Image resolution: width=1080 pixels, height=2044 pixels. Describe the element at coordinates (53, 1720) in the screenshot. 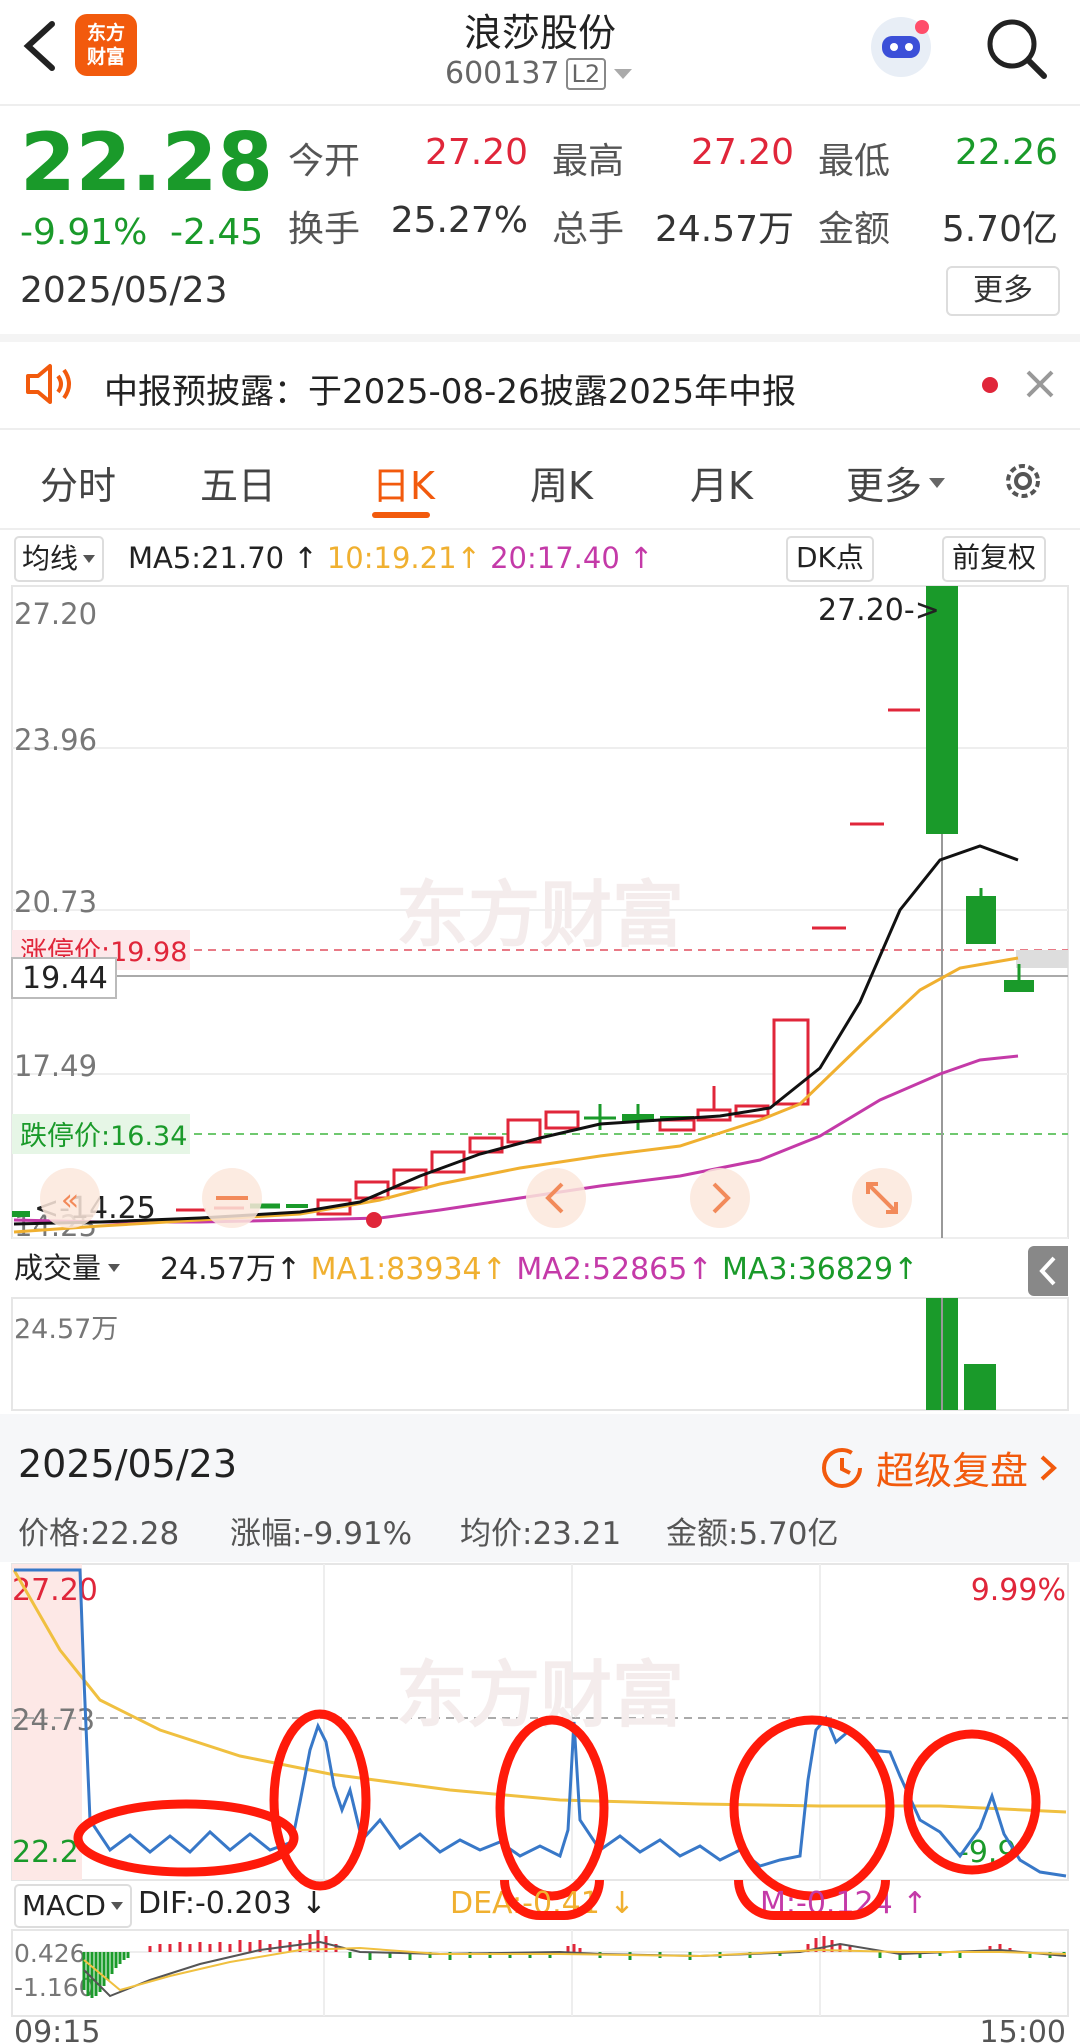

I see `intraday-mid-left: 24.73` at that location.